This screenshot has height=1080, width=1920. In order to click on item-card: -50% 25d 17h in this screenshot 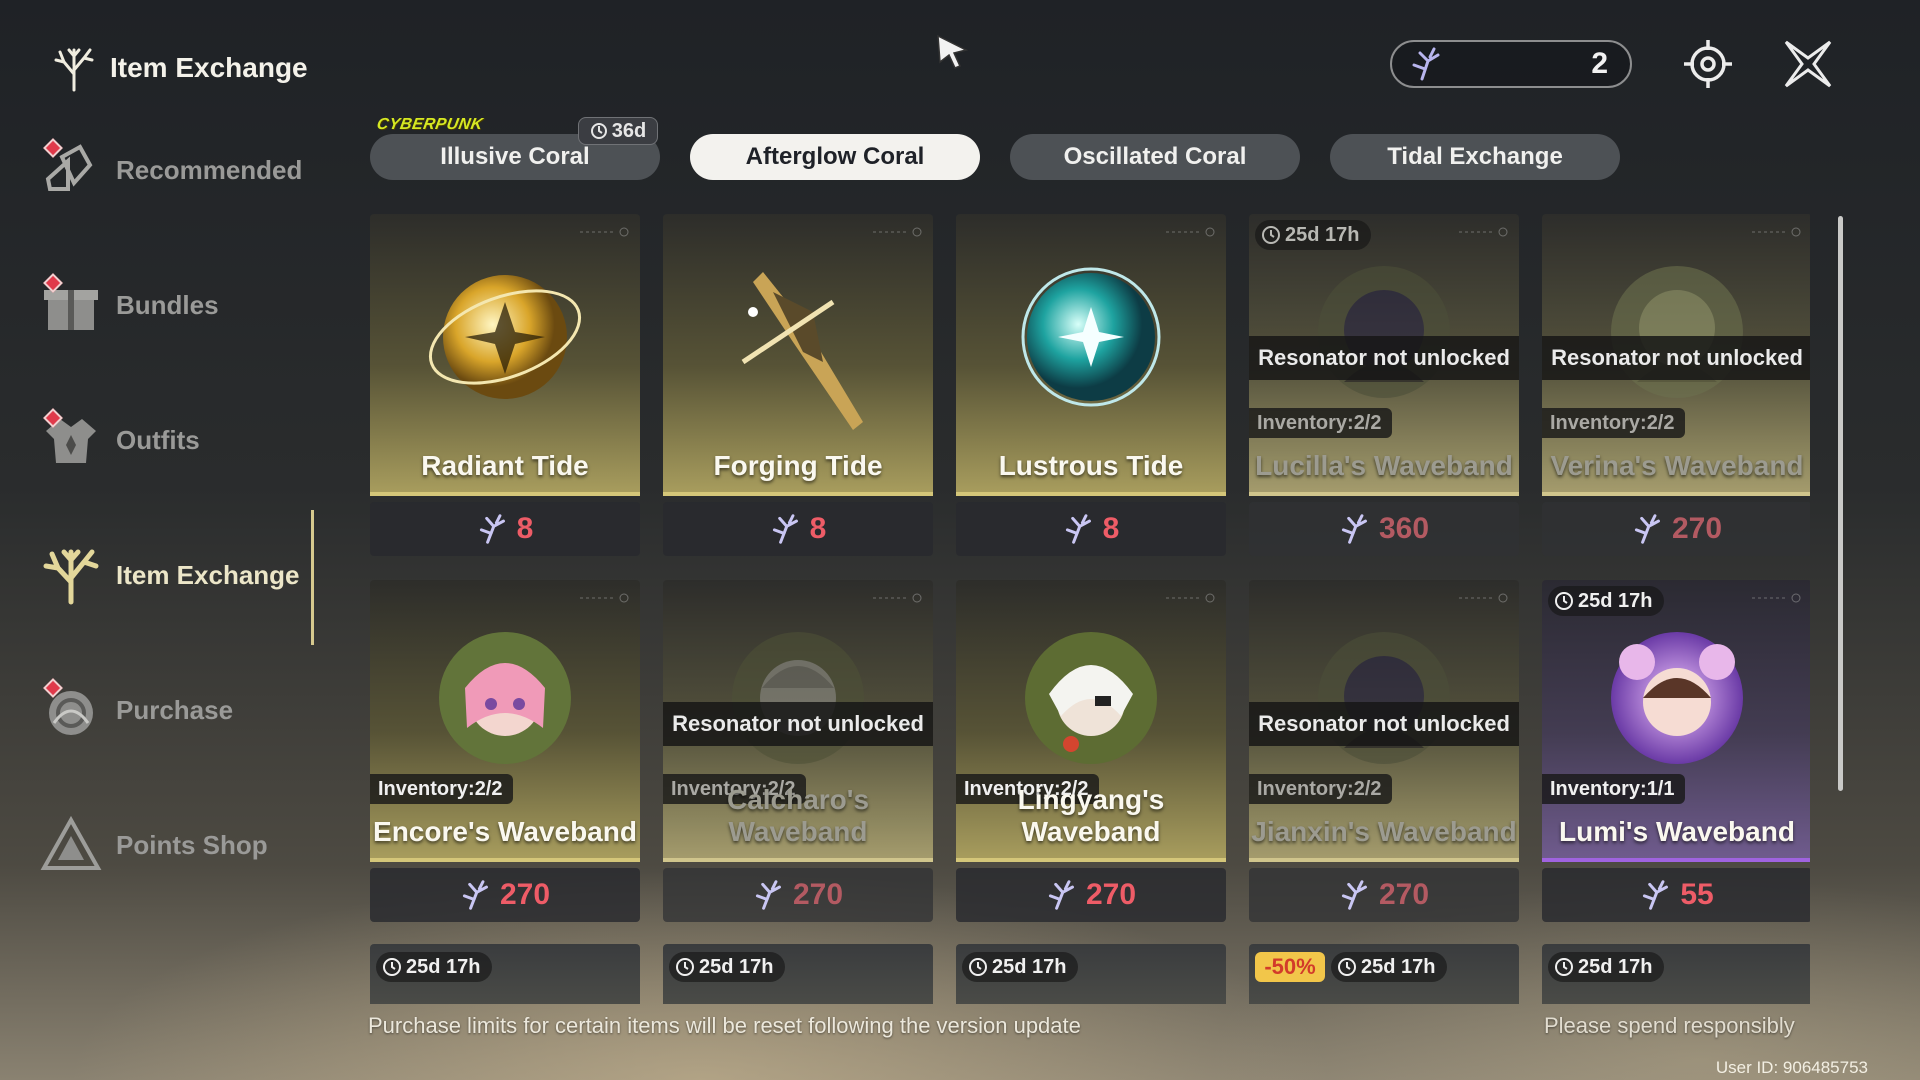, I will do `click(1384, 974)`.